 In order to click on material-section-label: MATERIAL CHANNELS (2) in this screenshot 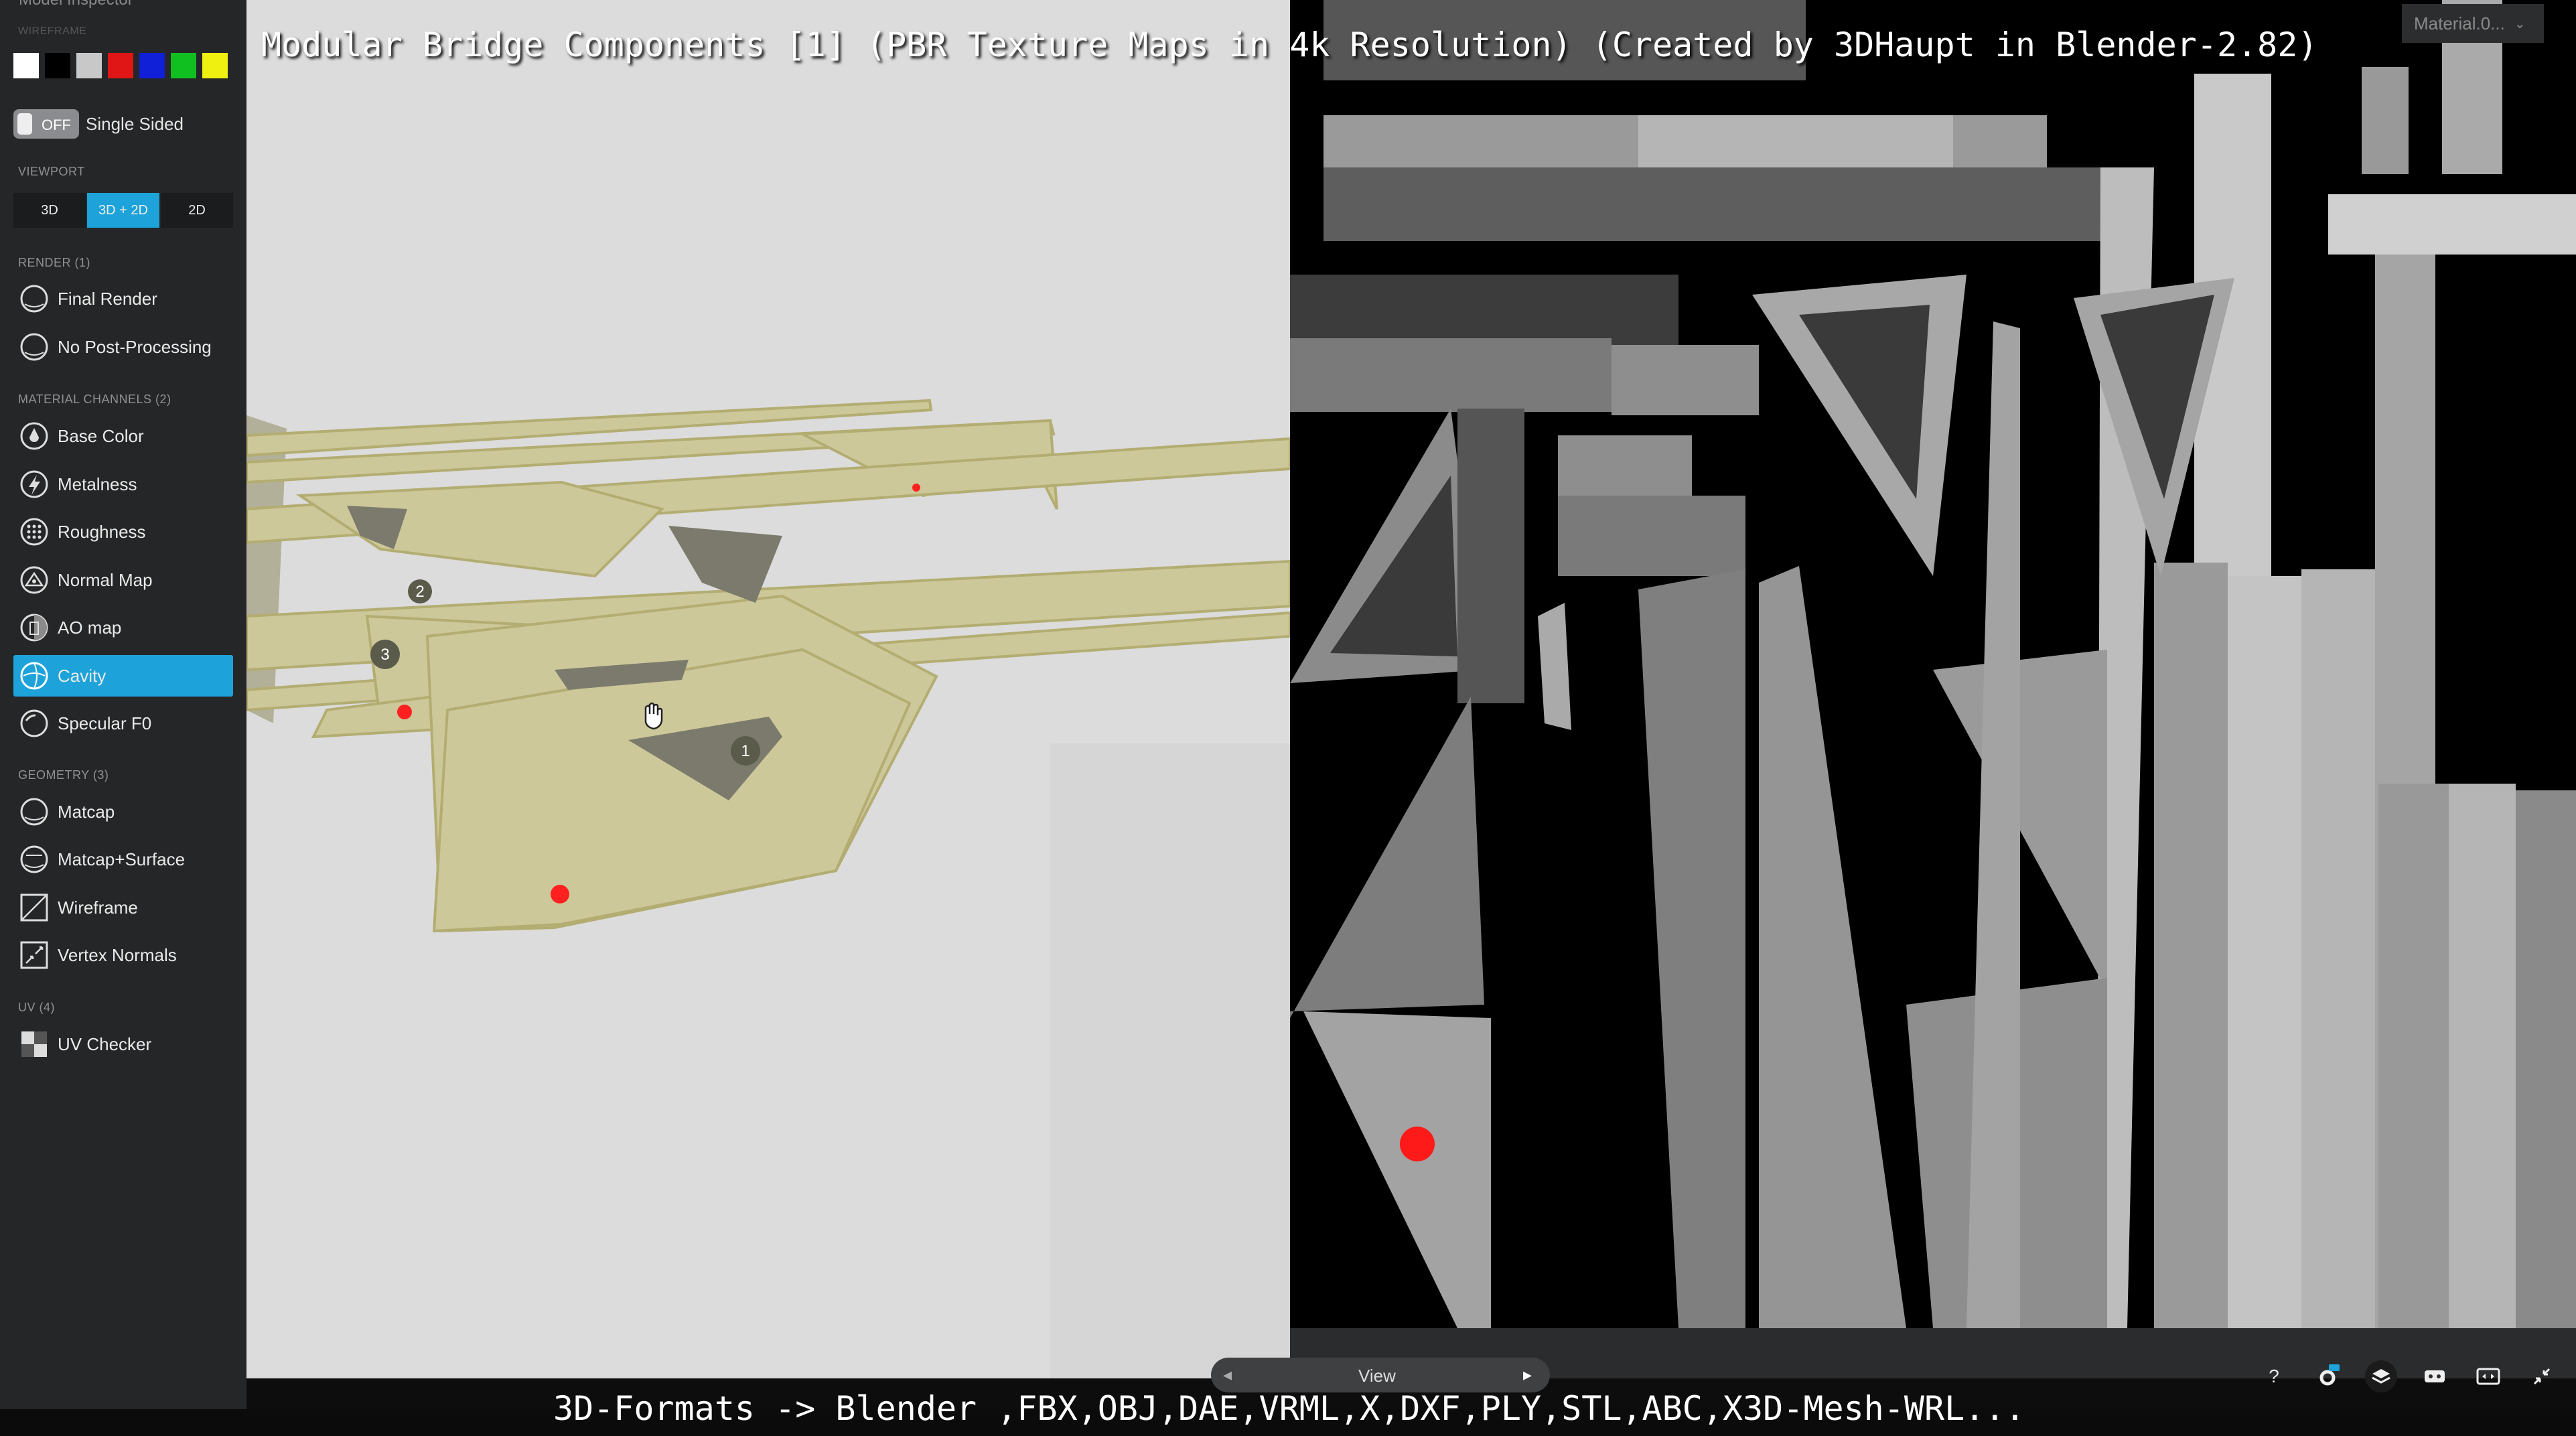, I will do `click(94, 399)`.